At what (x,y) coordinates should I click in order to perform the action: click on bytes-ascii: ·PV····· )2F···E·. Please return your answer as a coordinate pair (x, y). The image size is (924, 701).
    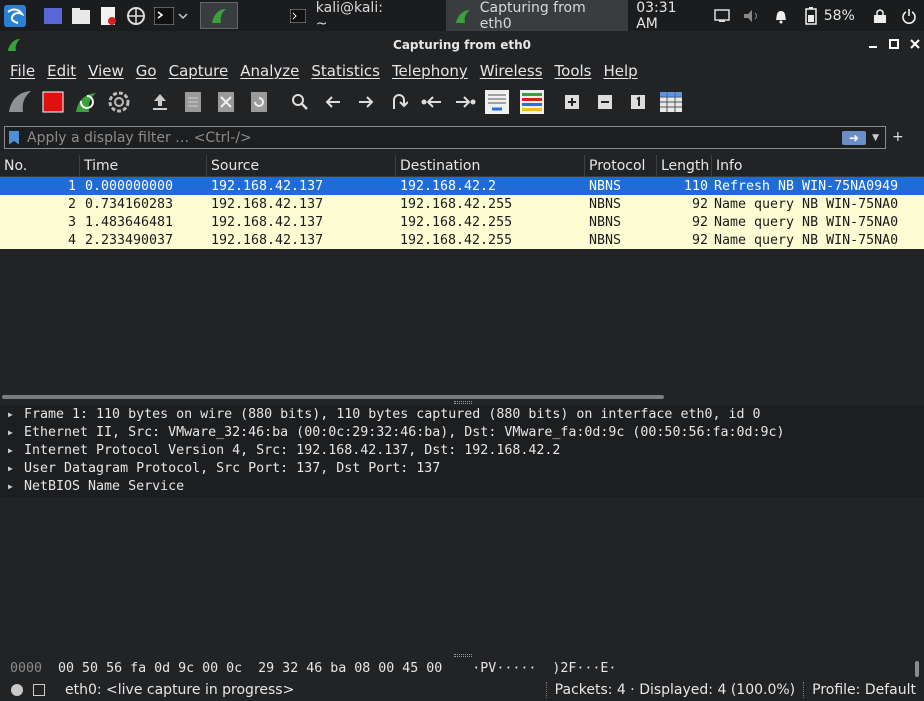
    Looking at the image, I should click on (544, 668).